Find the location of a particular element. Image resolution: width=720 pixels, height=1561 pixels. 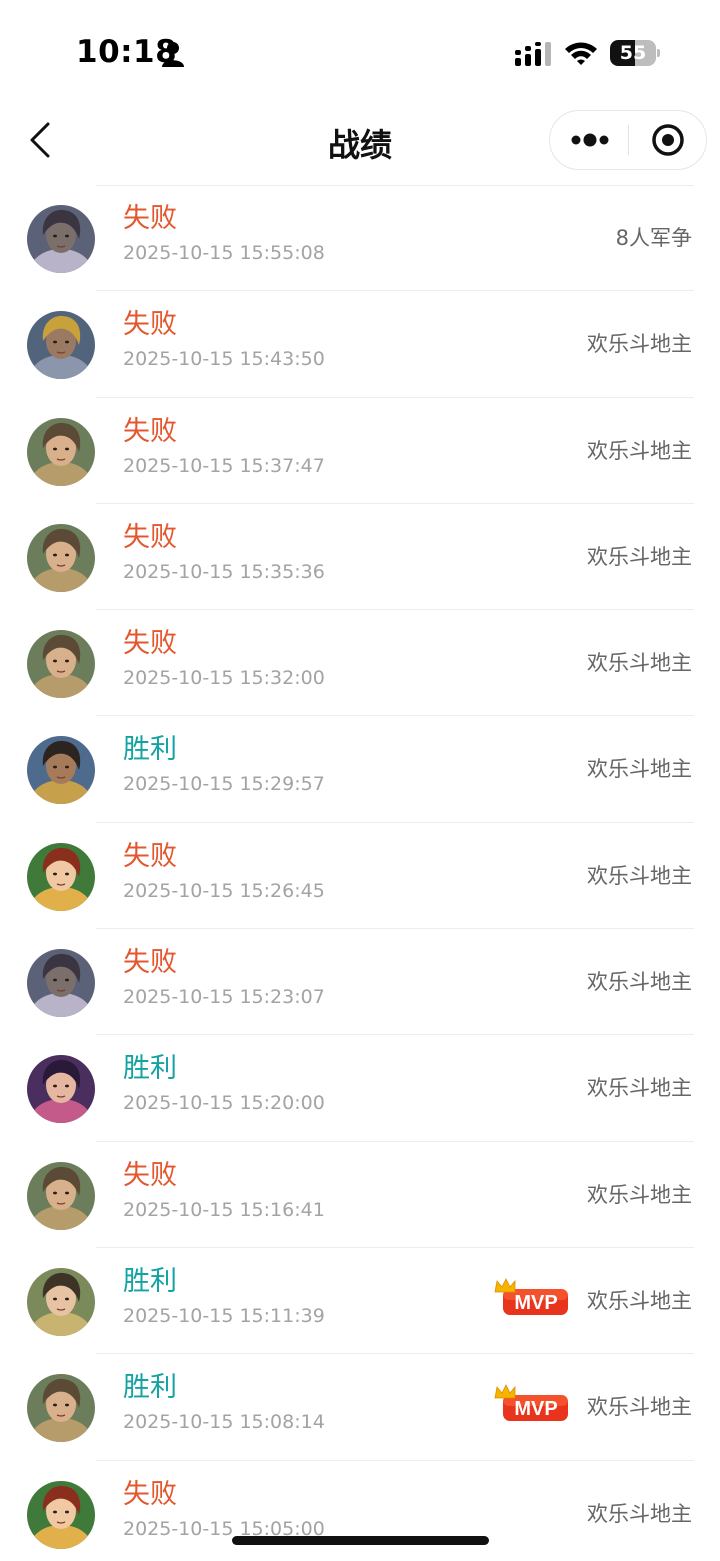

record-row: 胜利 2025-10-15 15:08:14 MVP 欢乐斗地主 is located at coordinates (360, 1407).